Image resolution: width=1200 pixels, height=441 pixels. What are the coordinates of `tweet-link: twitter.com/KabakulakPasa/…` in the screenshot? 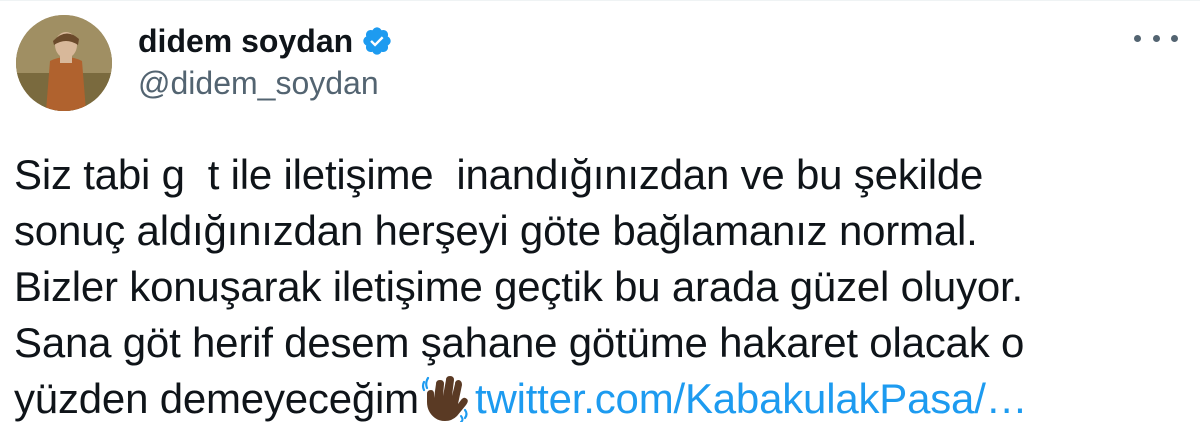 It's located at (751, 398).